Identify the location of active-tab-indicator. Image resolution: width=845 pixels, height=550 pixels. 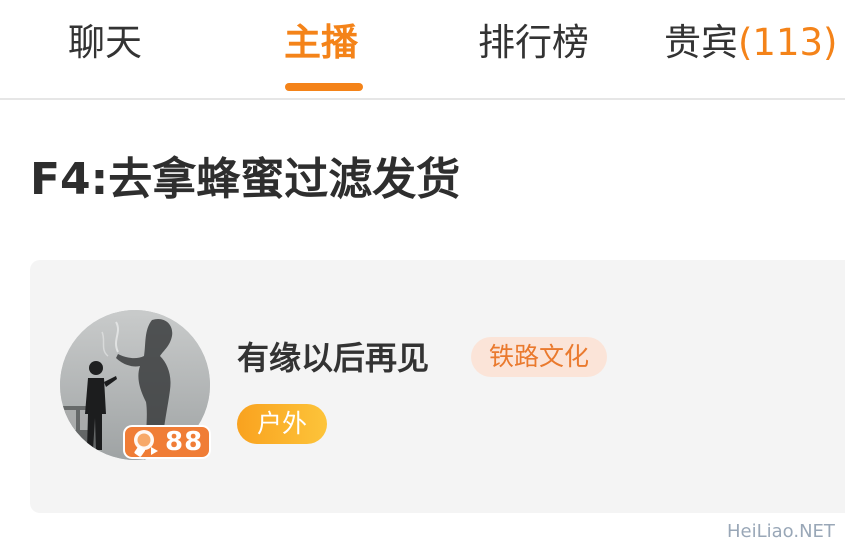
(324, 87).